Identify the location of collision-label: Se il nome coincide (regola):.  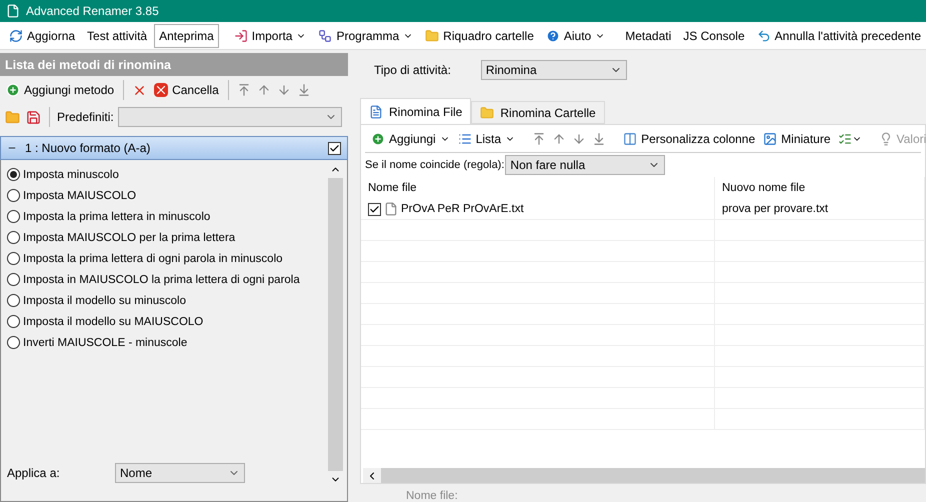
(434, 165).